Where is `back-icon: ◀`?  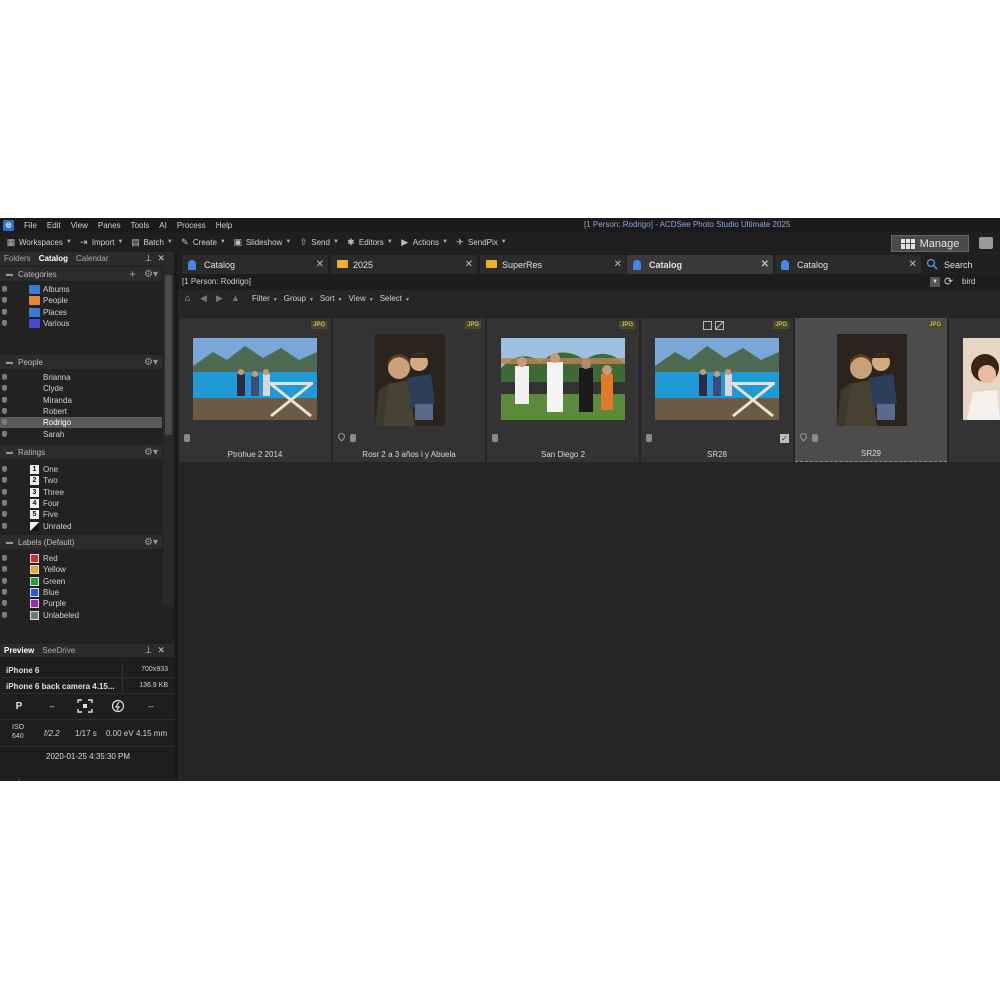 back-icon: ◀ is located at coordinates (203, 298).